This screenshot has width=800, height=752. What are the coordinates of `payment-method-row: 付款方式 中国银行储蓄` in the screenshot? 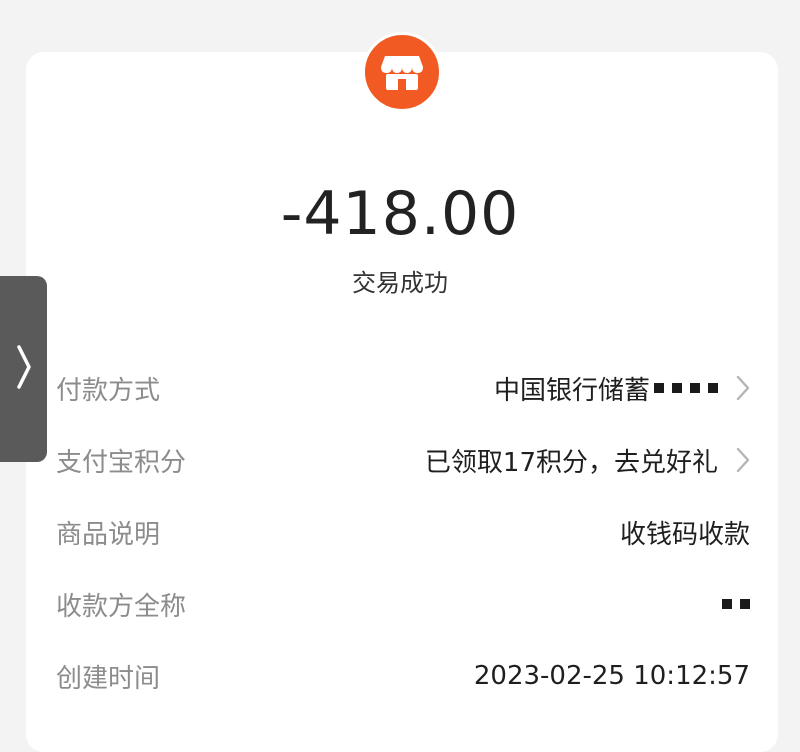 It's located at (403, 388).